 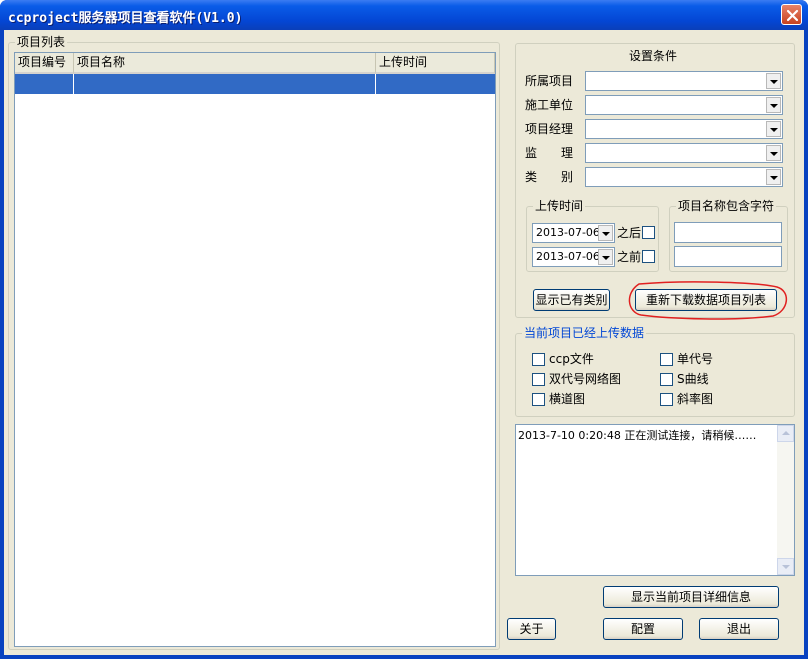 What do you see at coordinates (585, 379) in the screenshot?
I see `checkbox-label-double-code-network: 双代号网络图` at bounding box center [585, 379].